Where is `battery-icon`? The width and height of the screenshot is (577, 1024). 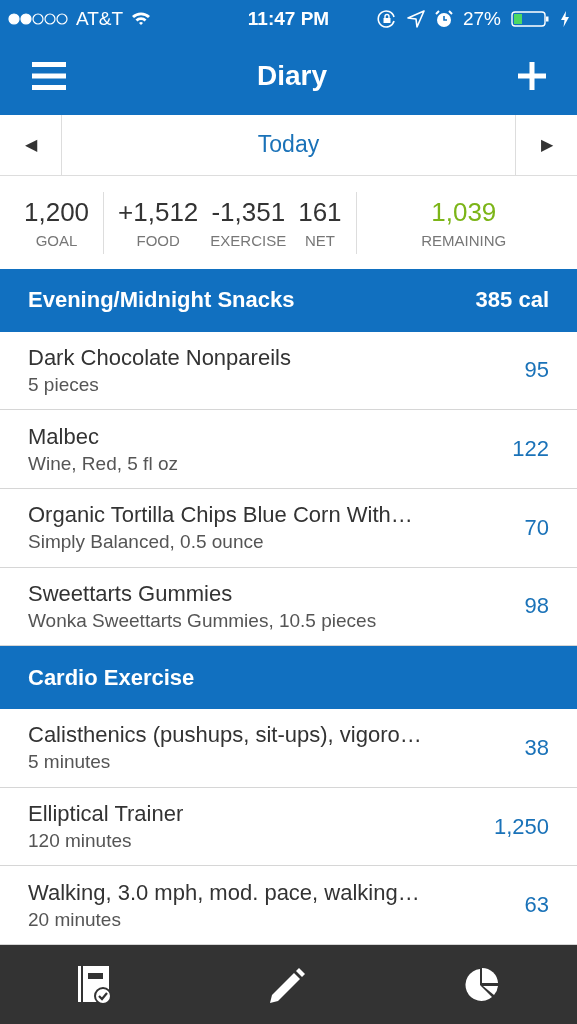 battery-icon is located at coordinates (531, 18).